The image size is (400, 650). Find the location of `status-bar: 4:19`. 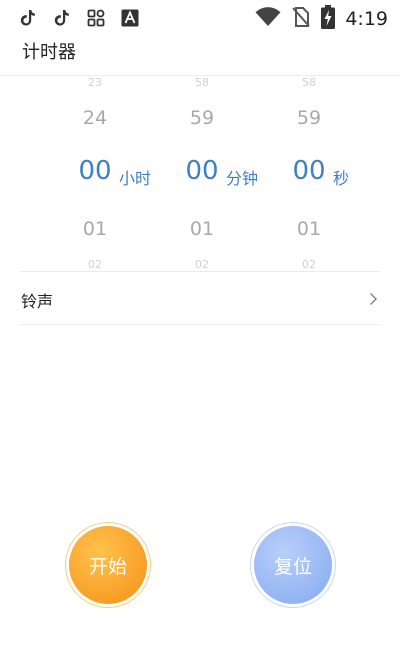

status-bar: 4:19 is located at coordinates (200, 18).